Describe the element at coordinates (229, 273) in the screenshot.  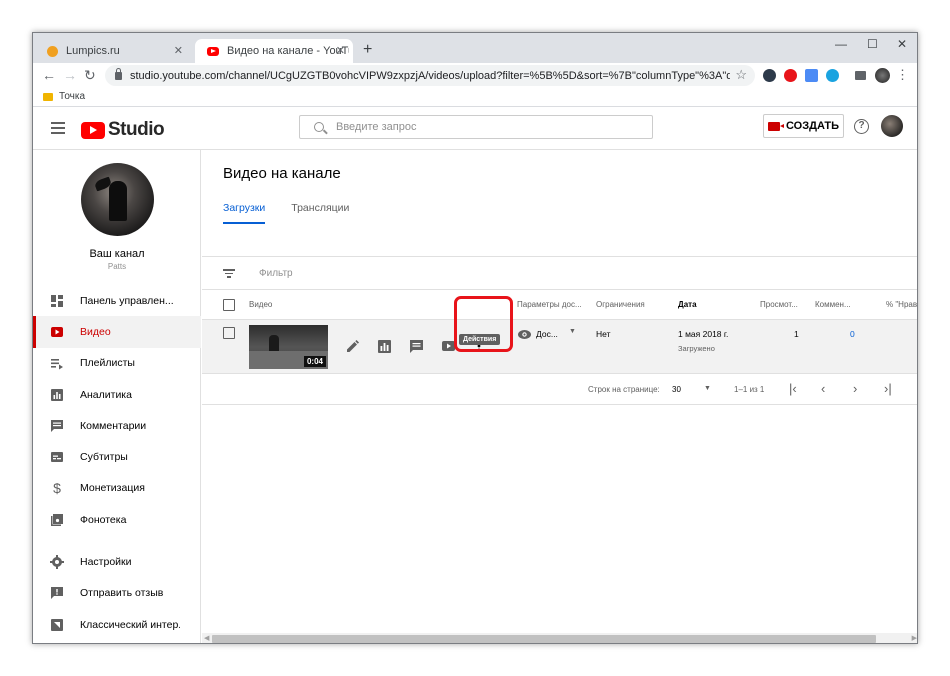
I see `filter-icon` at that location.